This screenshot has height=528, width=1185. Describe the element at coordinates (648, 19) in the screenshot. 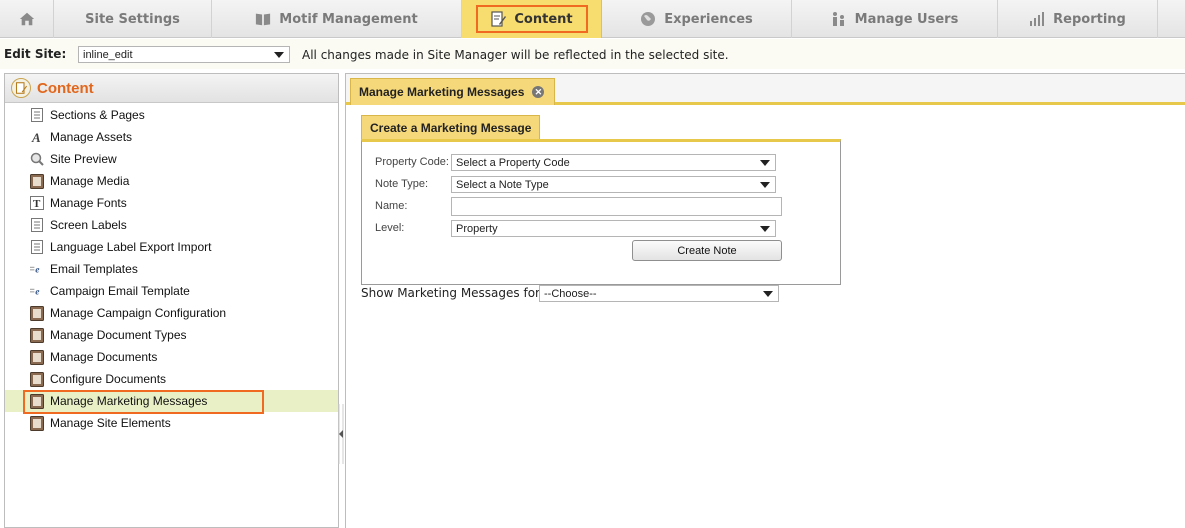

I see `globe-icon` at that location.